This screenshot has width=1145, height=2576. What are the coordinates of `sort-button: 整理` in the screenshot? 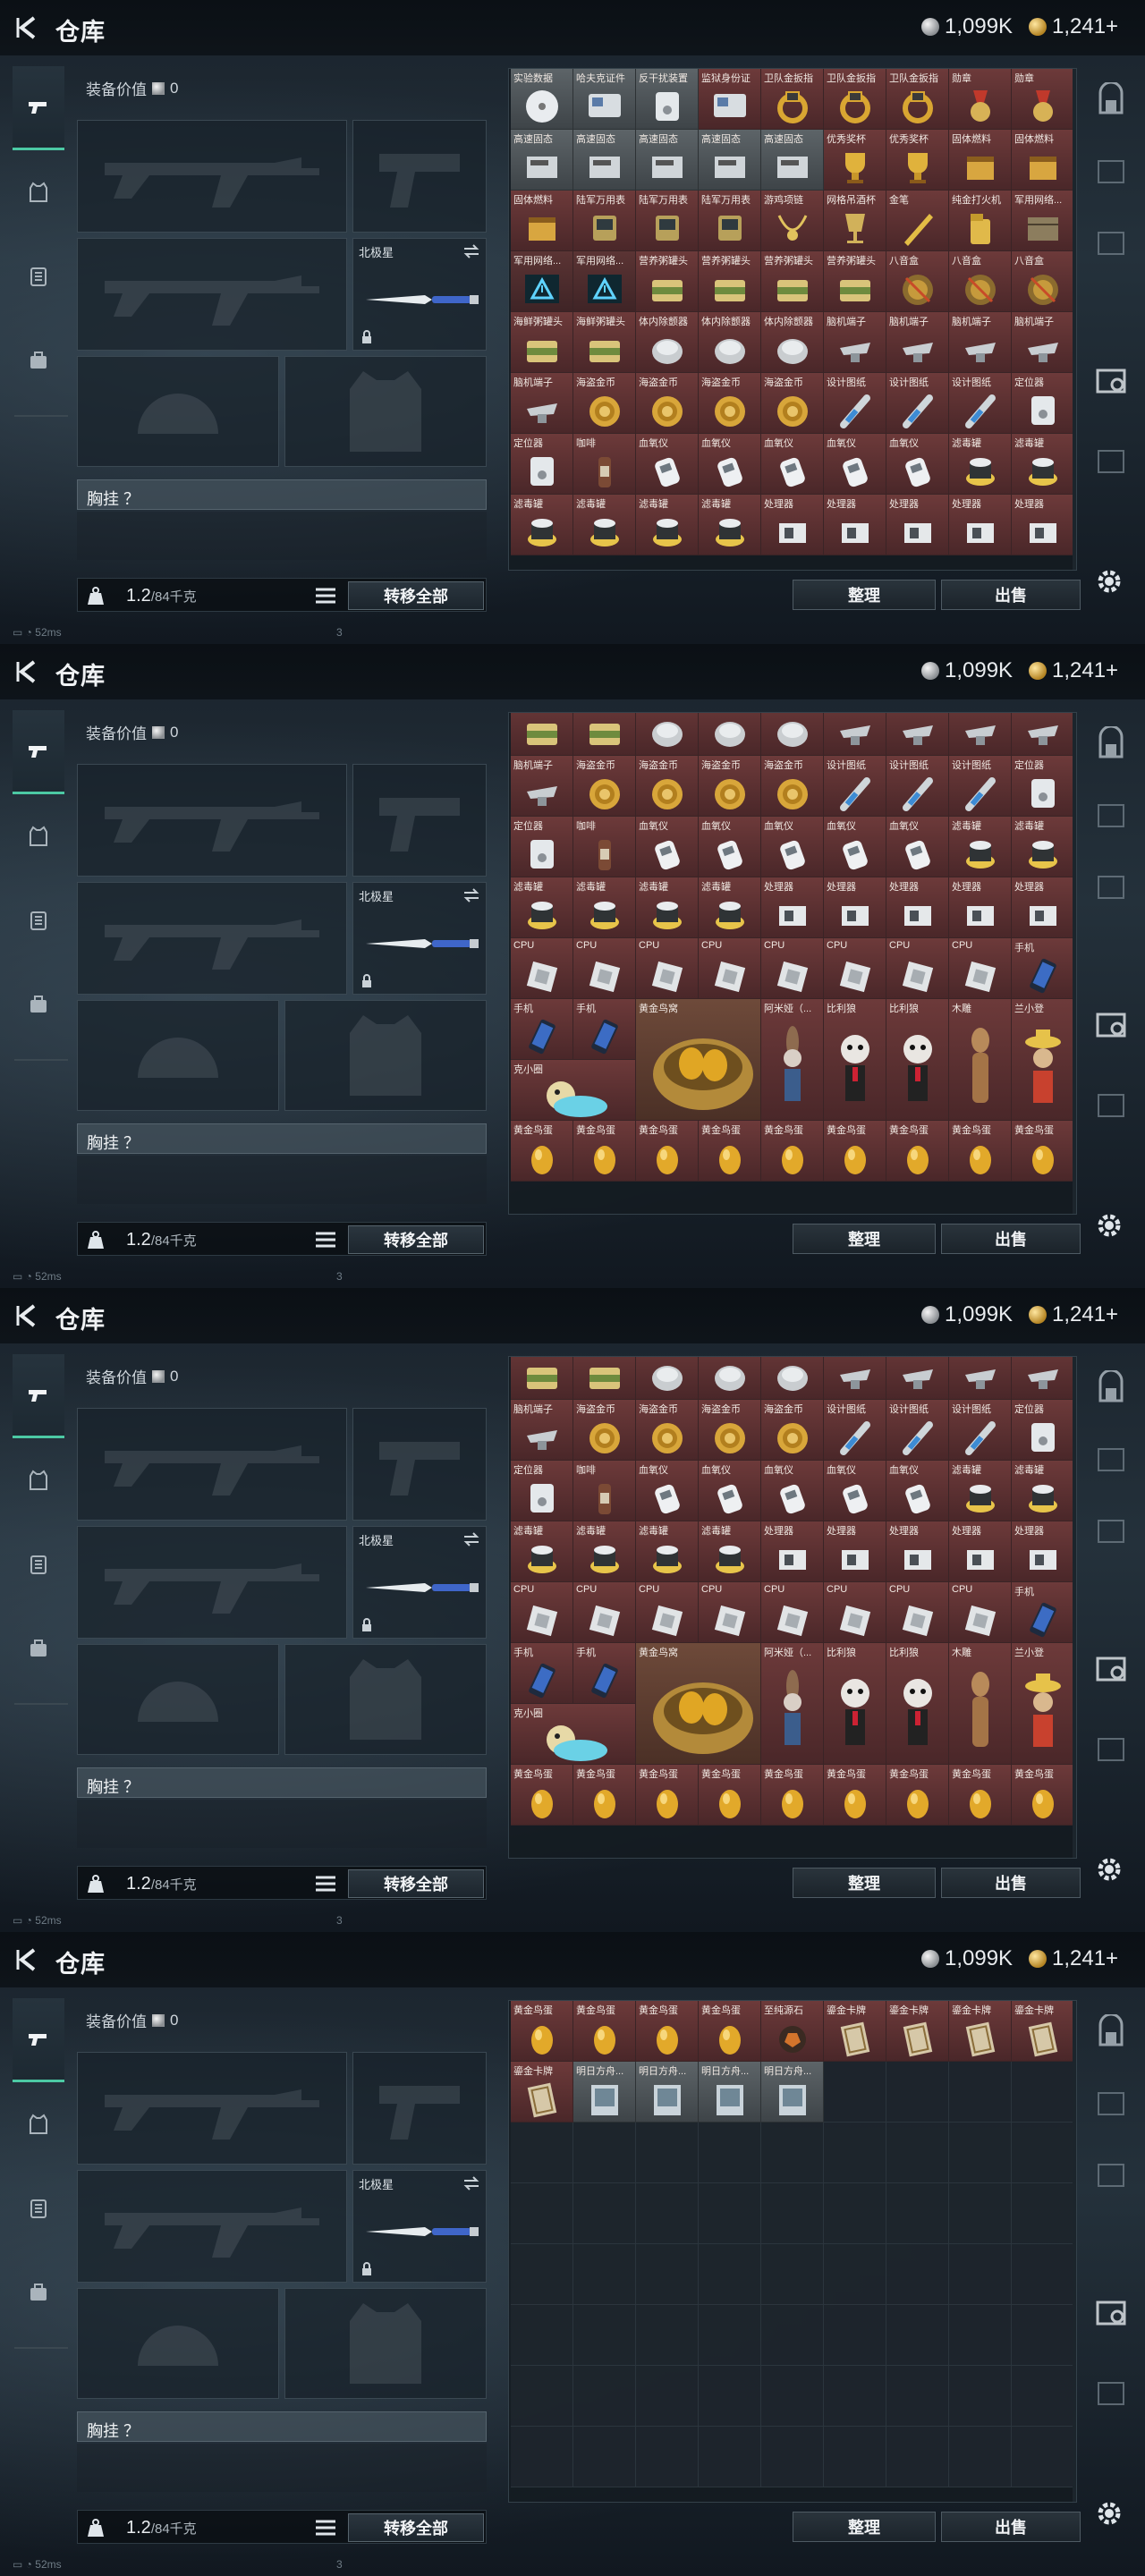 It's located at (864, 1883).